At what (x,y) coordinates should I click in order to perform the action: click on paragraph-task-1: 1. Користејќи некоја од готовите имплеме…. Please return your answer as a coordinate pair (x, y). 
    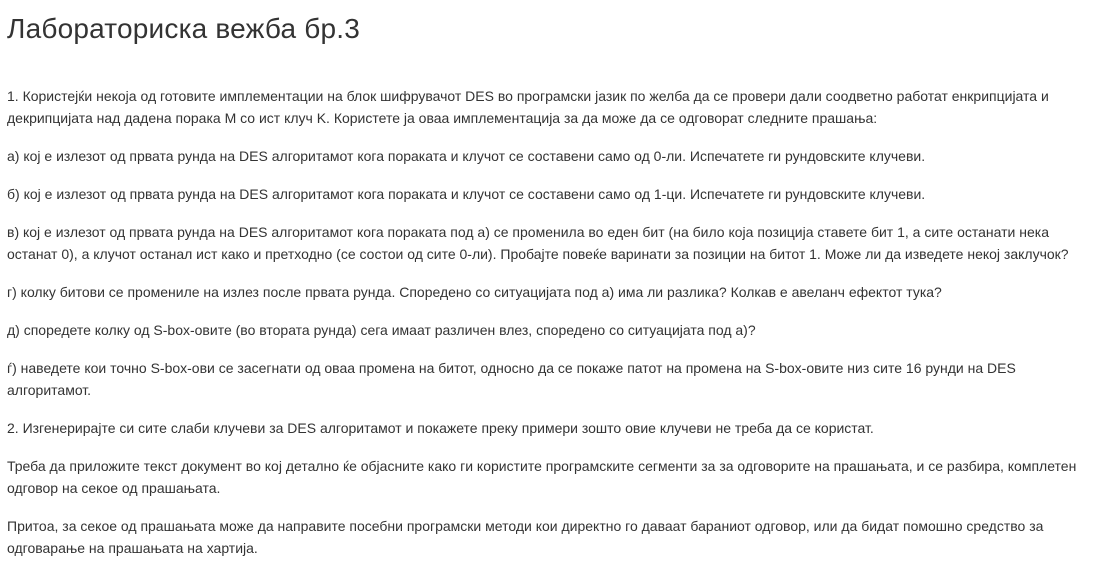
    Looking at the image, I should click on (528, 107).